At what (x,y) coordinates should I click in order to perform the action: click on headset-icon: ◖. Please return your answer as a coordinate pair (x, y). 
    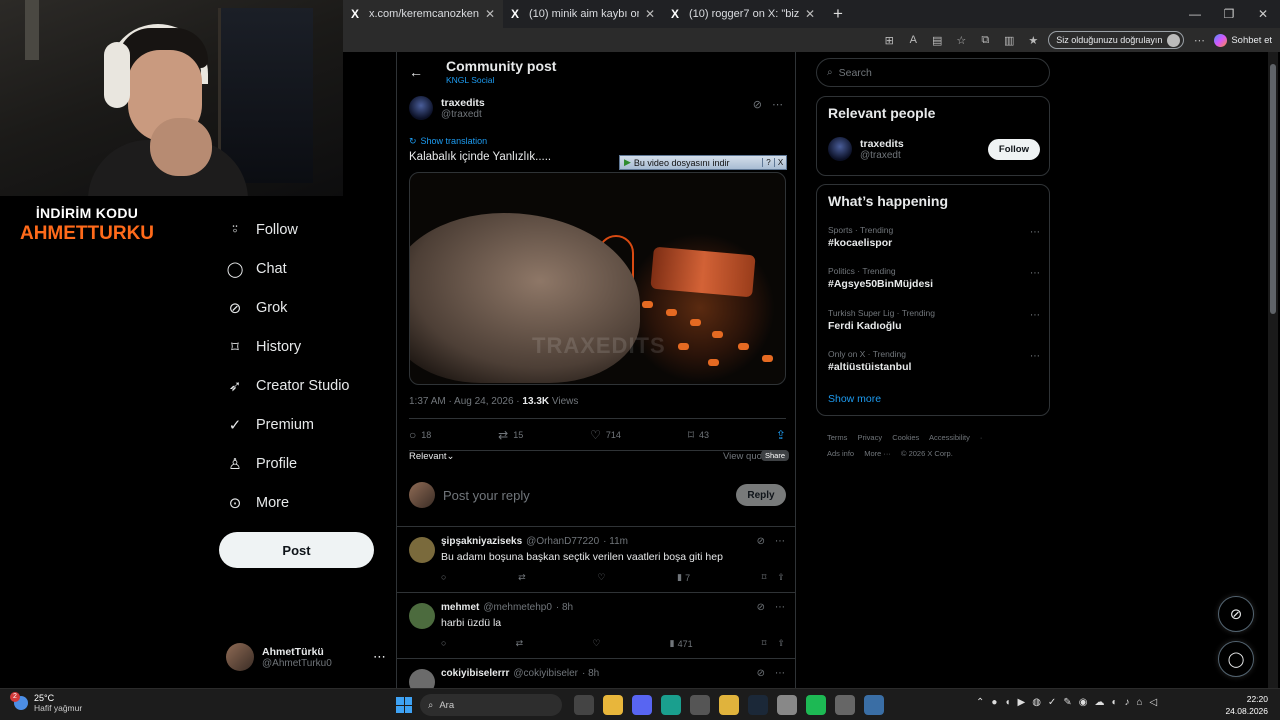
    Looking at the image, I should click on (1007, 702).